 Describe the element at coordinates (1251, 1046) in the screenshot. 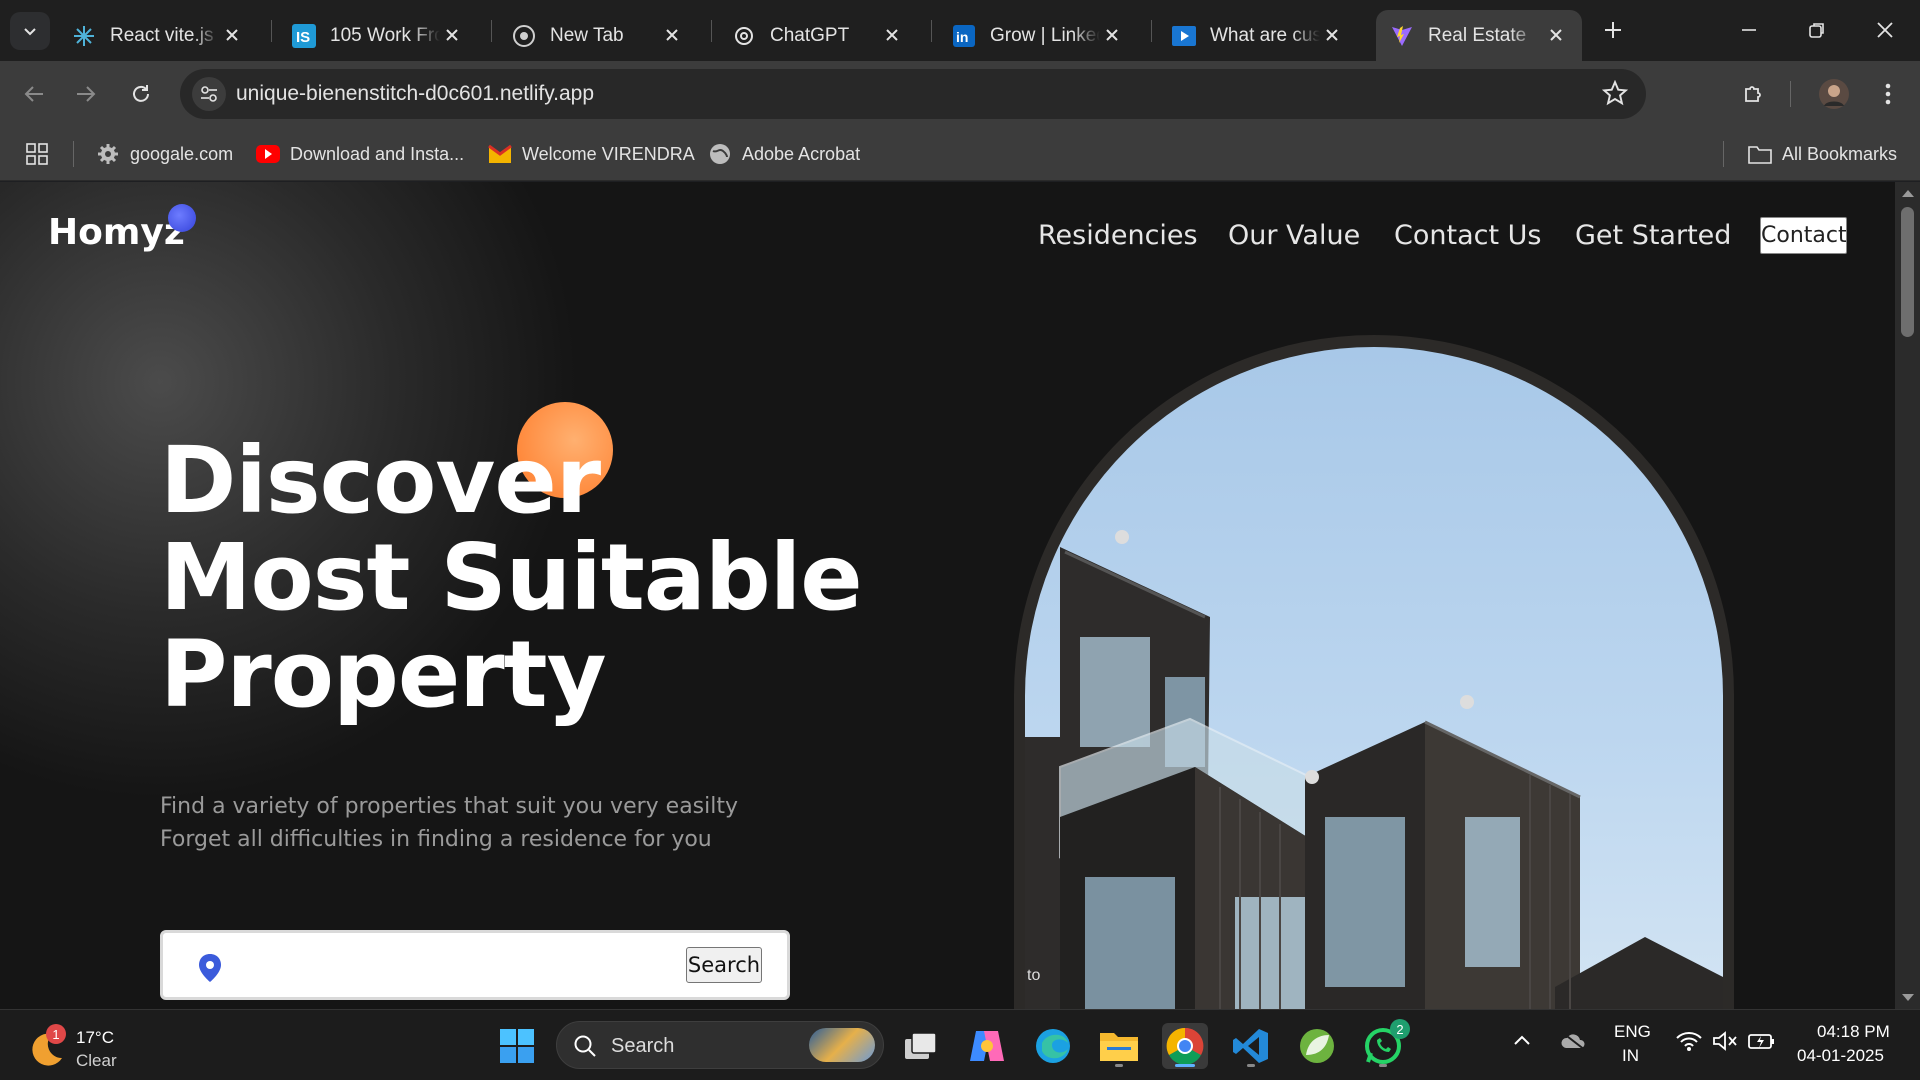

I see `vscode-app` at that location.